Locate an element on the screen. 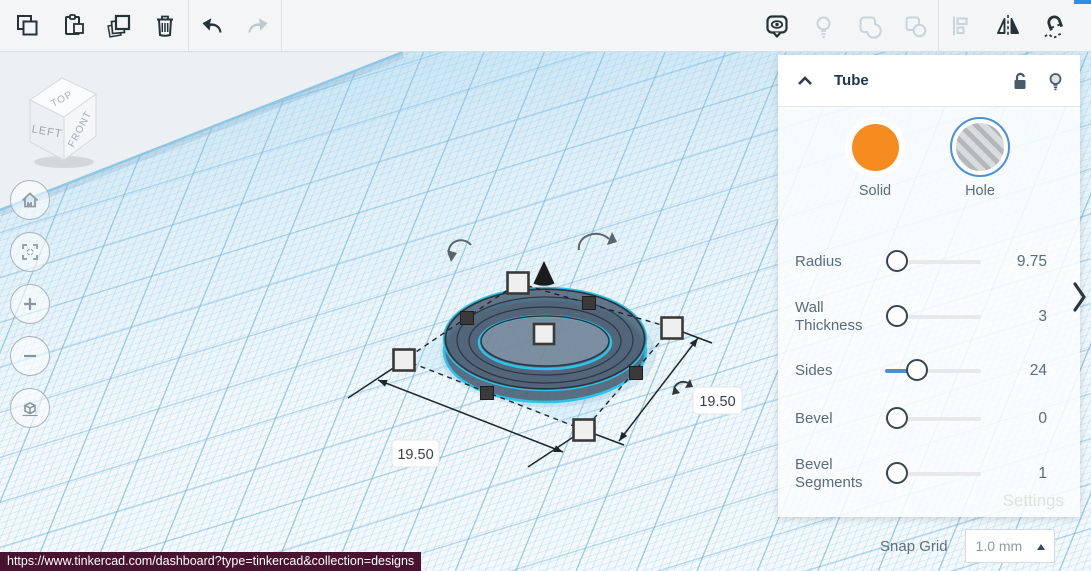  property-row-wall-thickness: Wall Thickness 3 is located at coordinates (921, 317).